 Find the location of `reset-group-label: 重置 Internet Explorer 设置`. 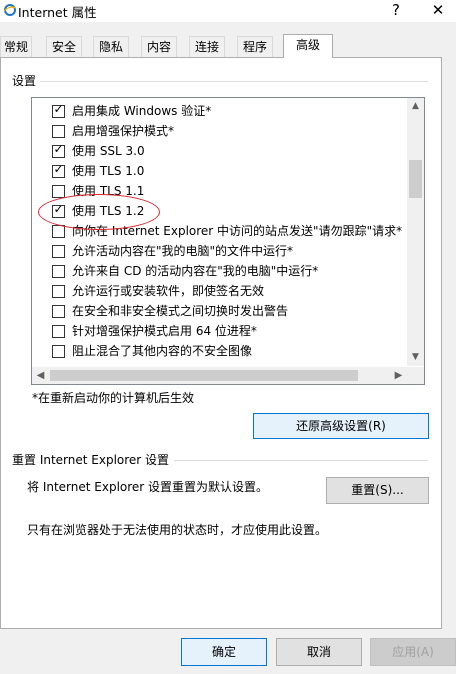

reset-group-label: 重置 Internet Explorer 设置 is located at coordinates (93, 459).